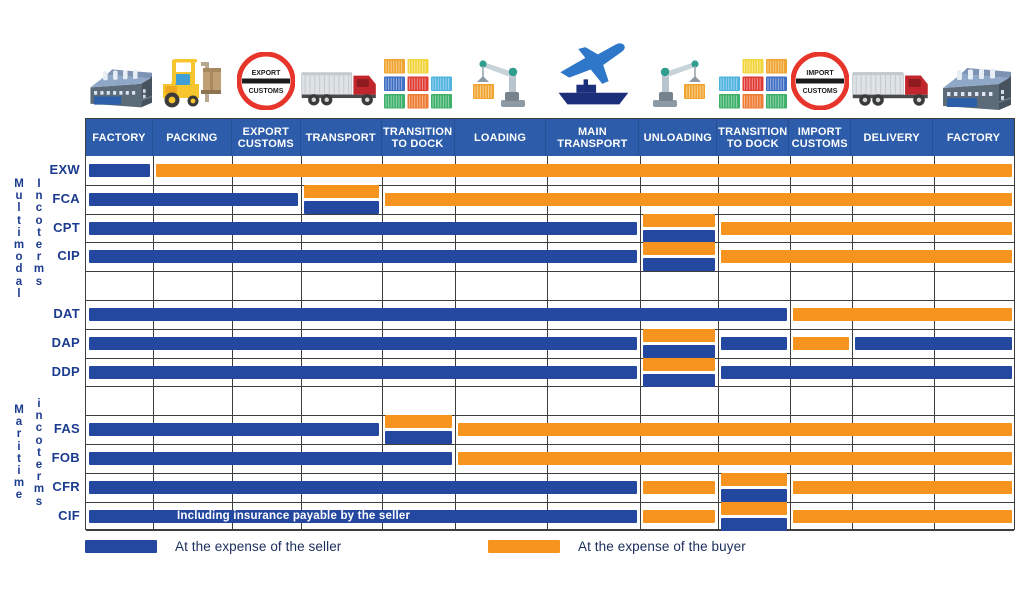 The image size is (1024, 597). Describe the element at coordinates (418, 137) in the screenshot. I see `column-header-4: TRANSITION TO DOCK` at that location.